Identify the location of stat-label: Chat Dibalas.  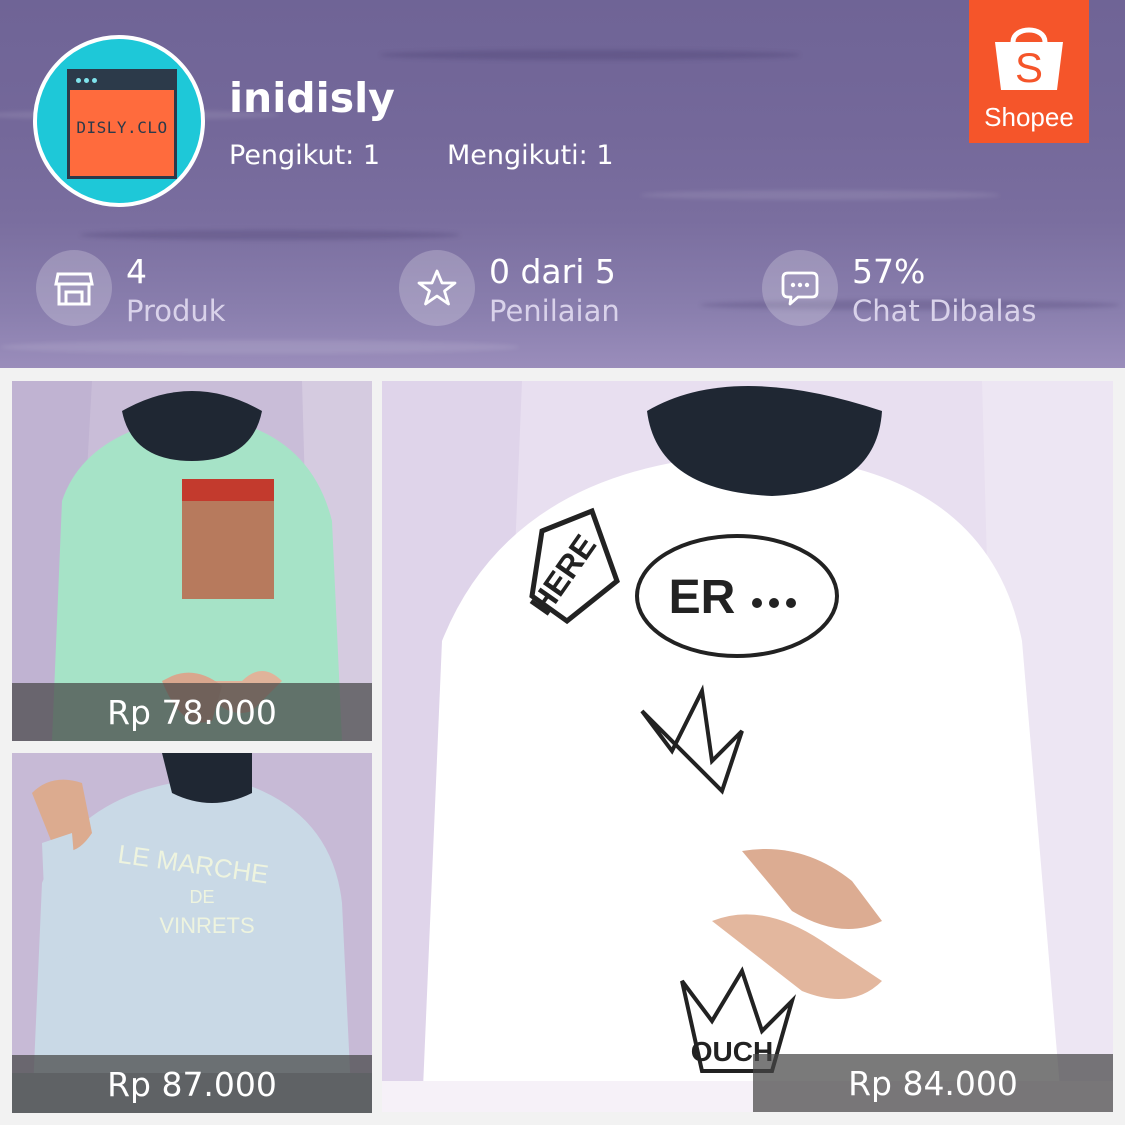
(944, 311).